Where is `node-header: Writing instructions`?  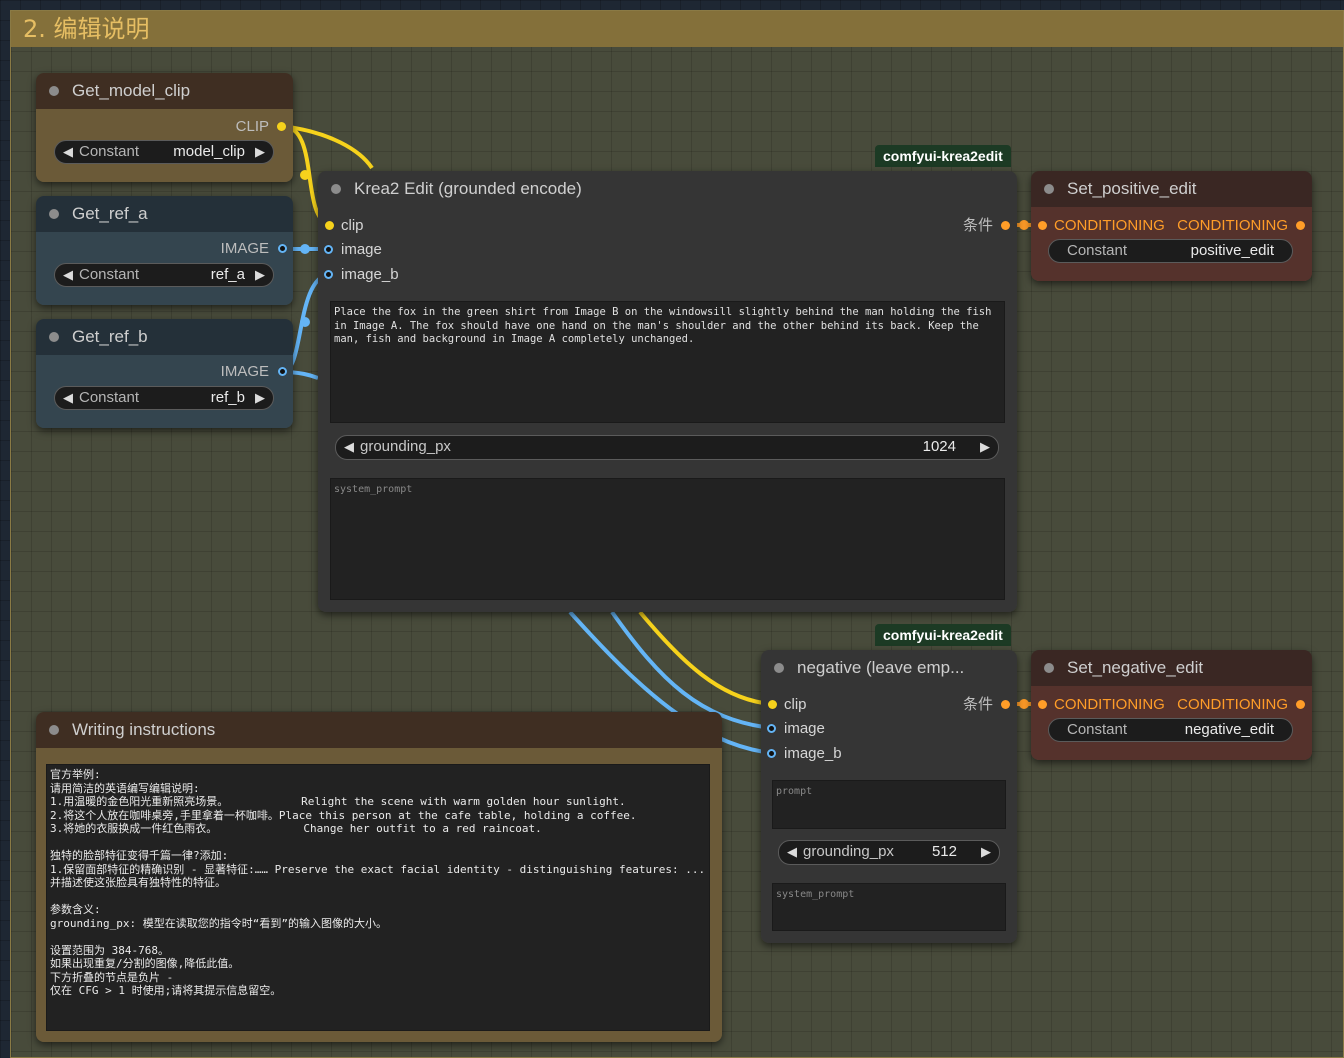 node-header: Writing instructions is located at coordinates (379, 730).